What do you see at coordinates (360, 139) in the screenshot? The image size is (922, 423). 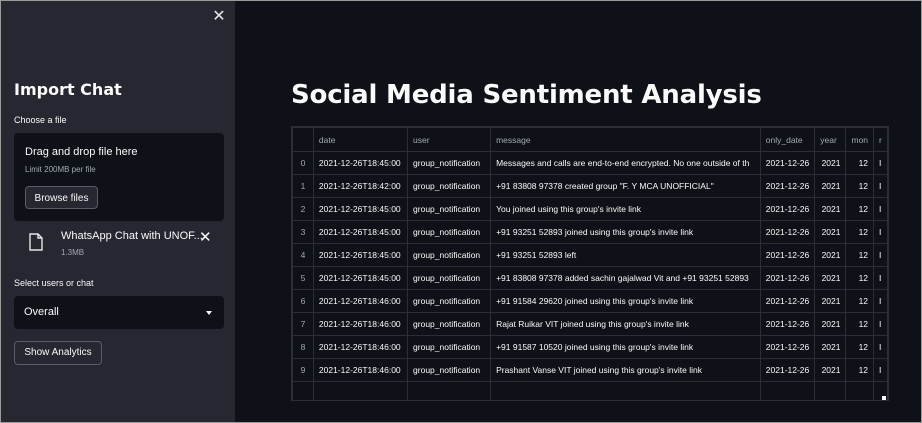 I see `column-header: date` at bounding box center [360, 139].